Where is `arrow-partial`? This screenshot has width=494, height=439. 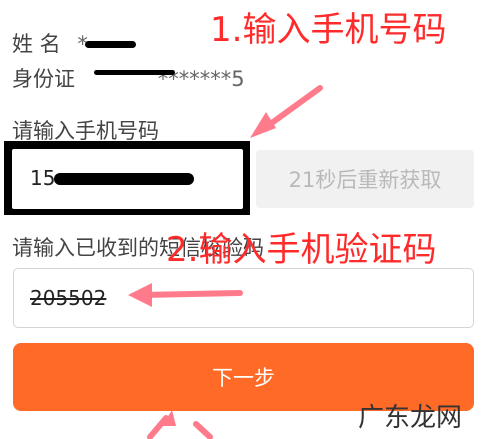
arrow-partial is located at coordinates (203, 430).